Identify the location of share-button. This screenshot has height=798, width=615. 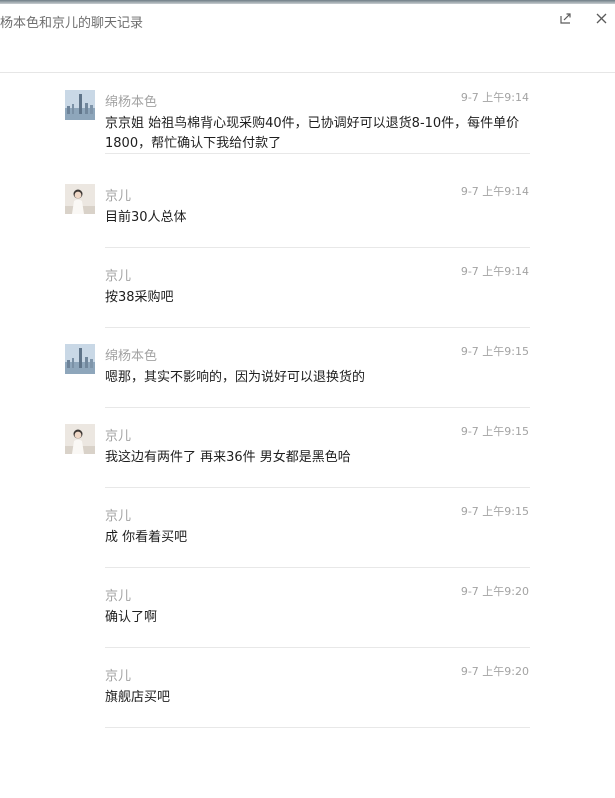
(566, 18).